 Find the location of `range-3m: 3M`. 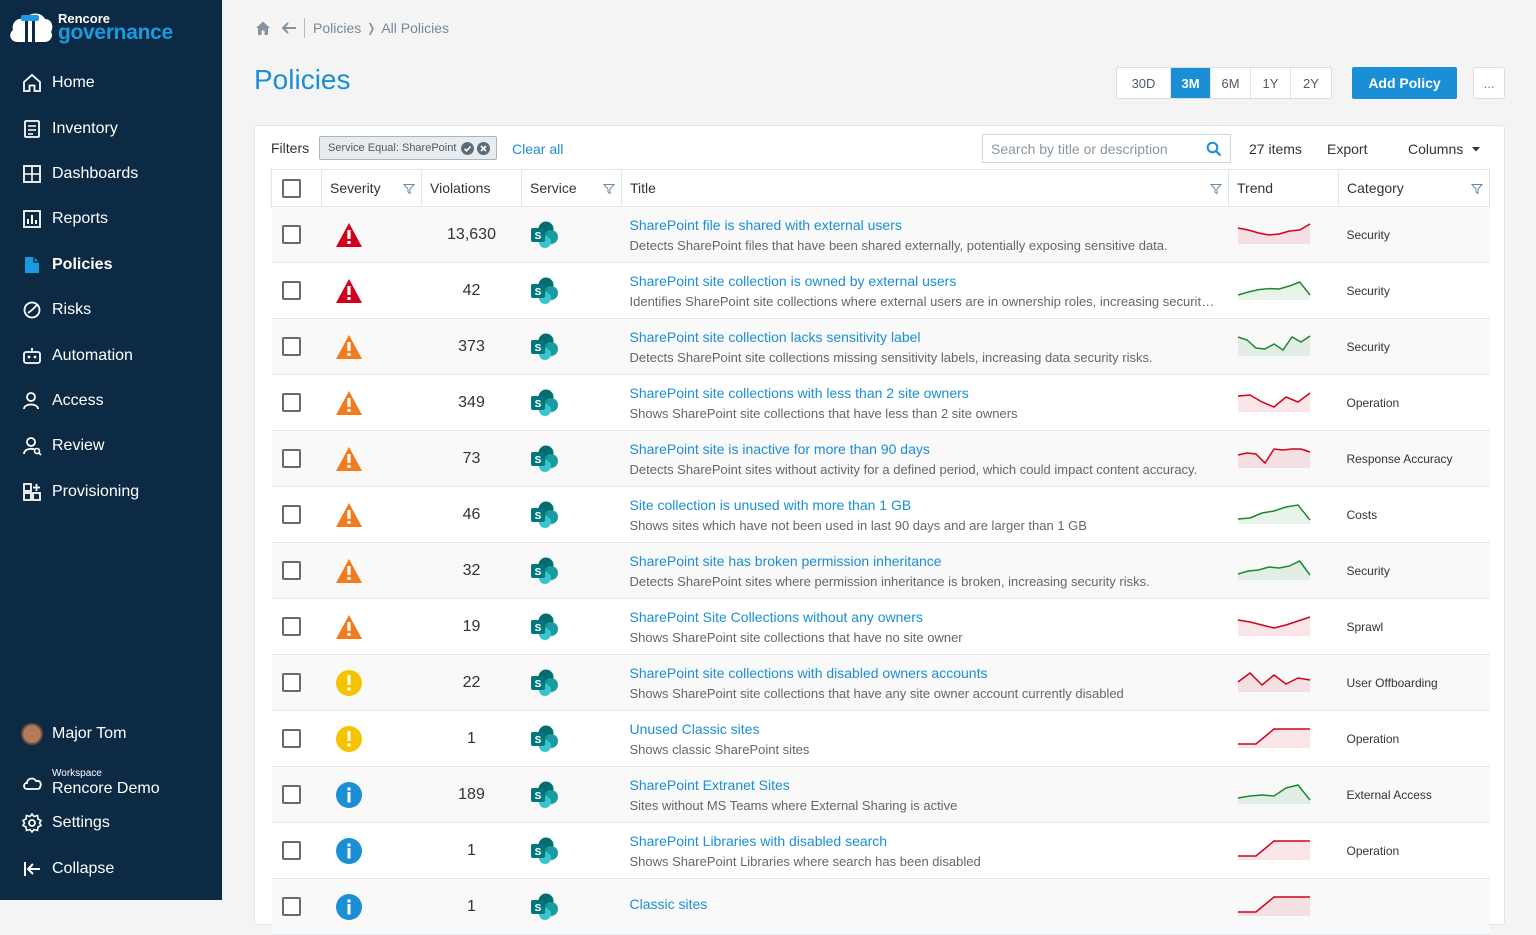

range-3m: 3M is located at coordinates (1191, 83).